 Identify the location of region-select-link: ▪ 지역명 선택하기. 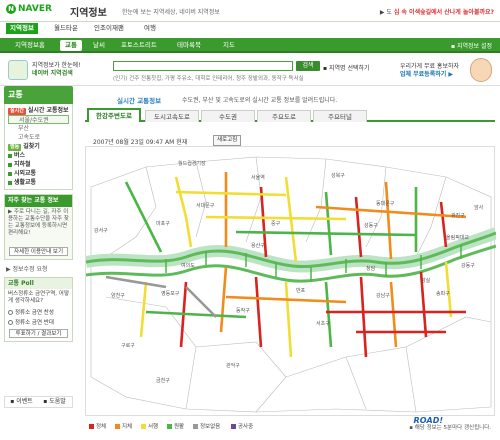
(346, 67).